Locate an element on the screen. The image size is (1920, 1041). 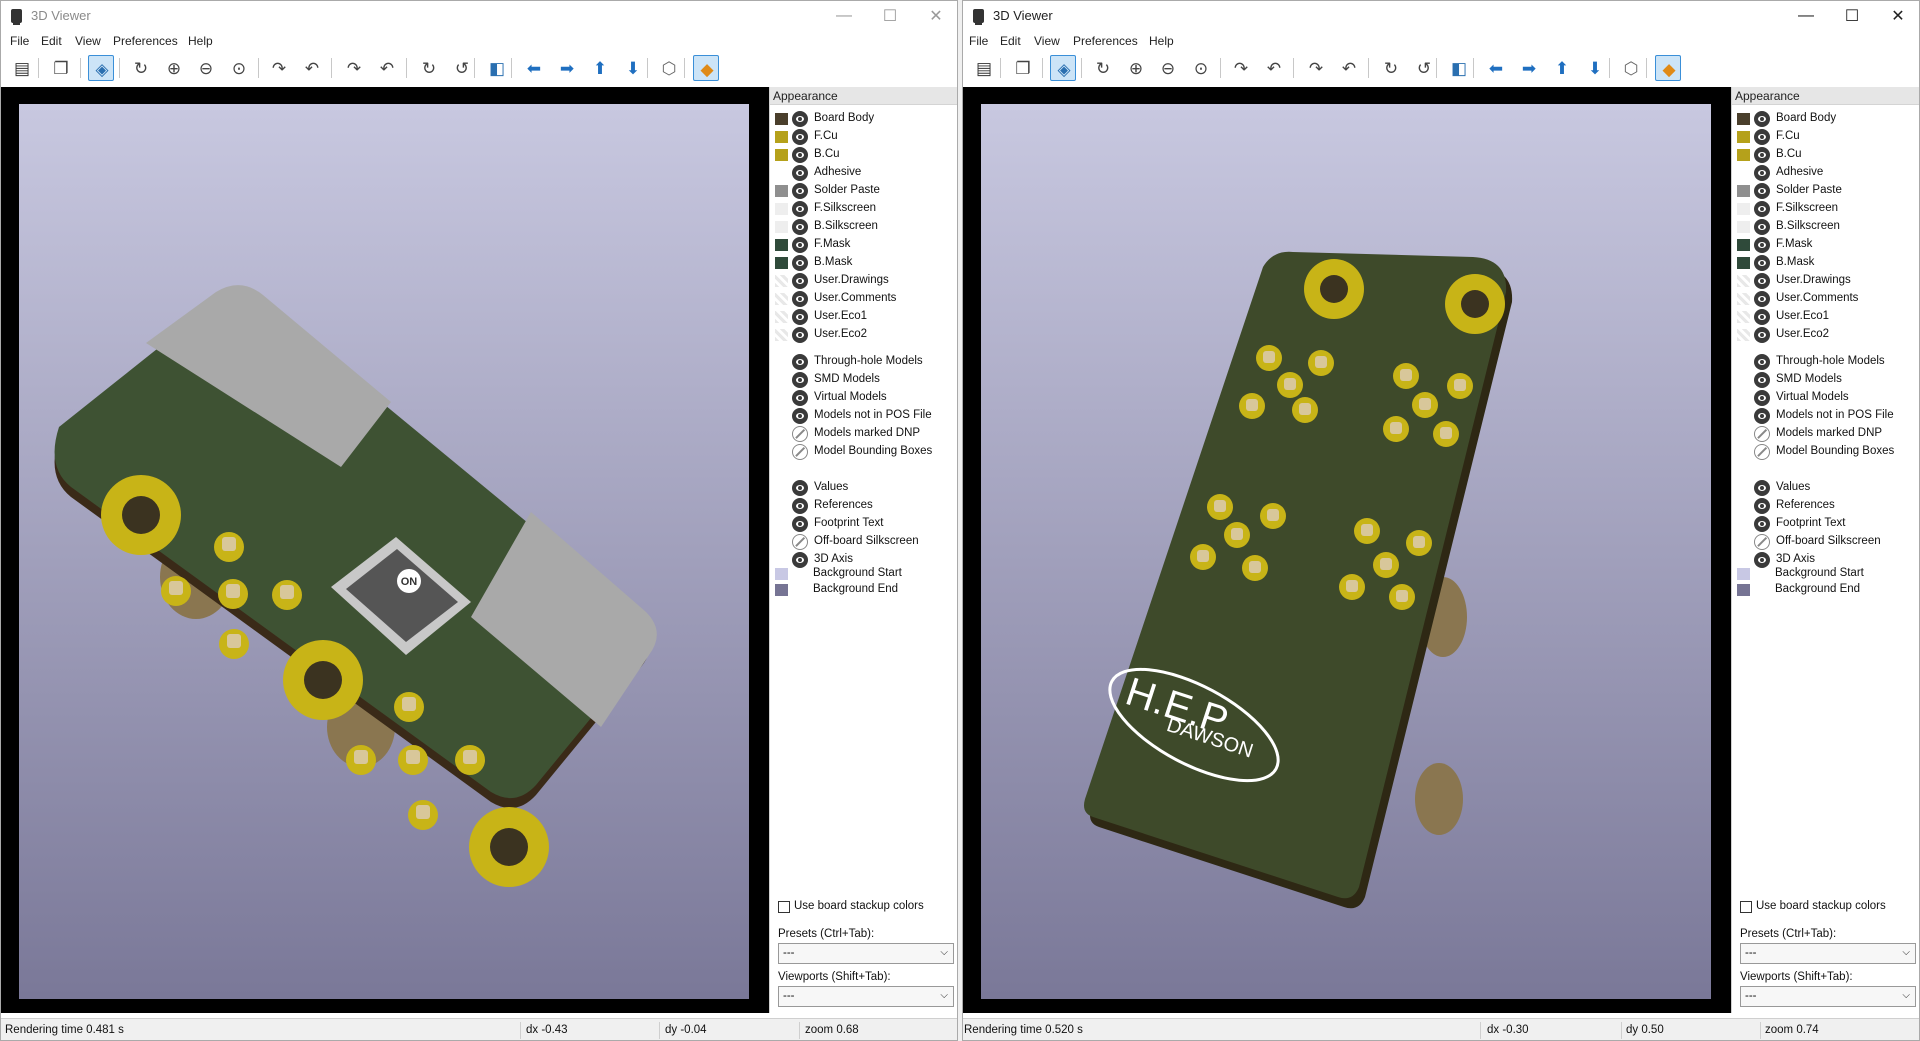
layer-row: Models not in POS File is located at coordinates (1828, 416).